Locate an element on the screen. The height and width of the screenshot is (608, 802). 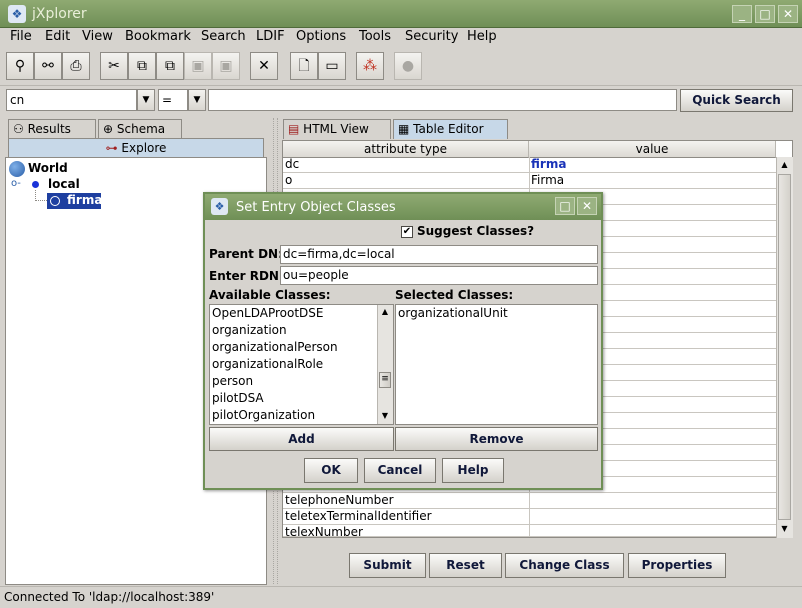
copy-dn-icon: ⧉ is located at coordinates (170, 66).